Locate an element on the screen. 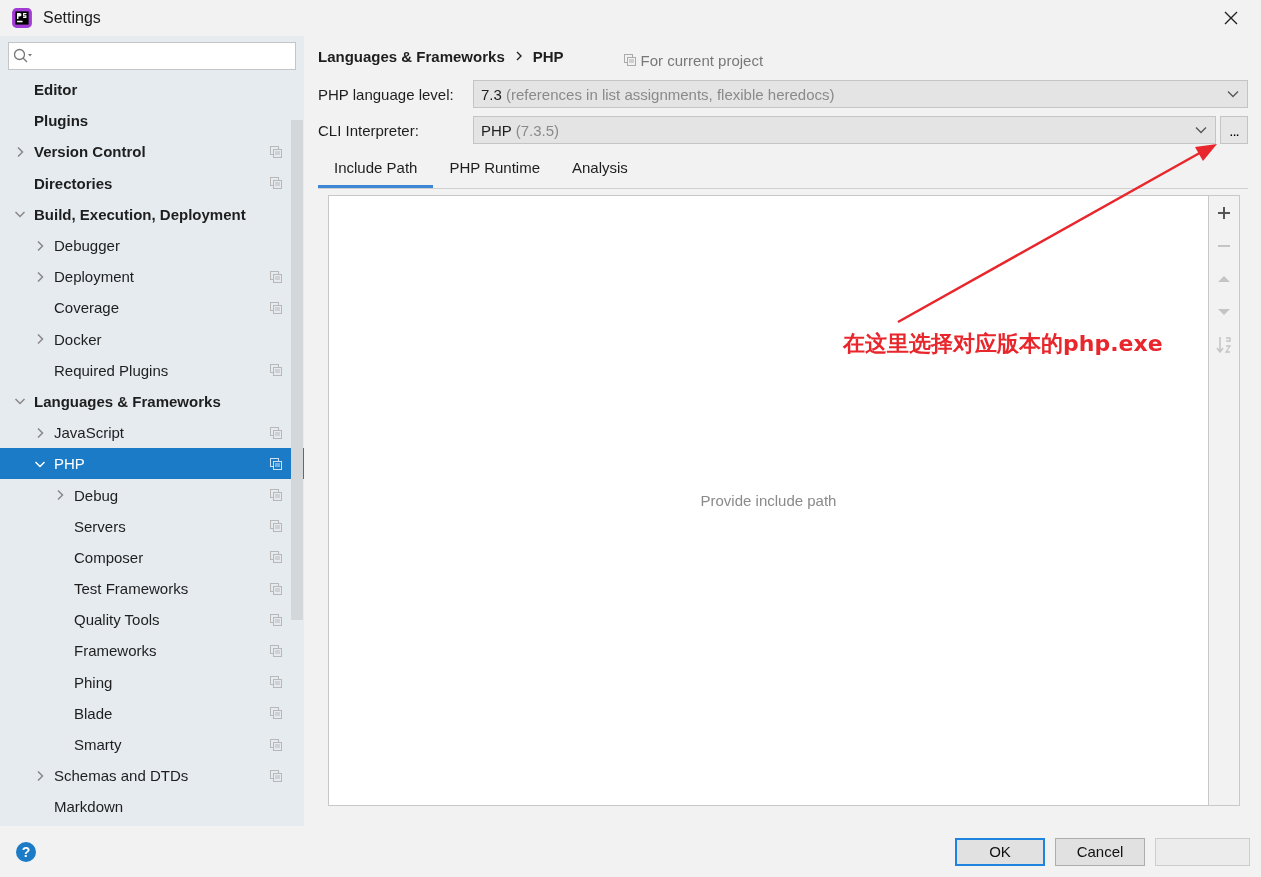  tree-item: Debugger is located at coordinates (152, 245).